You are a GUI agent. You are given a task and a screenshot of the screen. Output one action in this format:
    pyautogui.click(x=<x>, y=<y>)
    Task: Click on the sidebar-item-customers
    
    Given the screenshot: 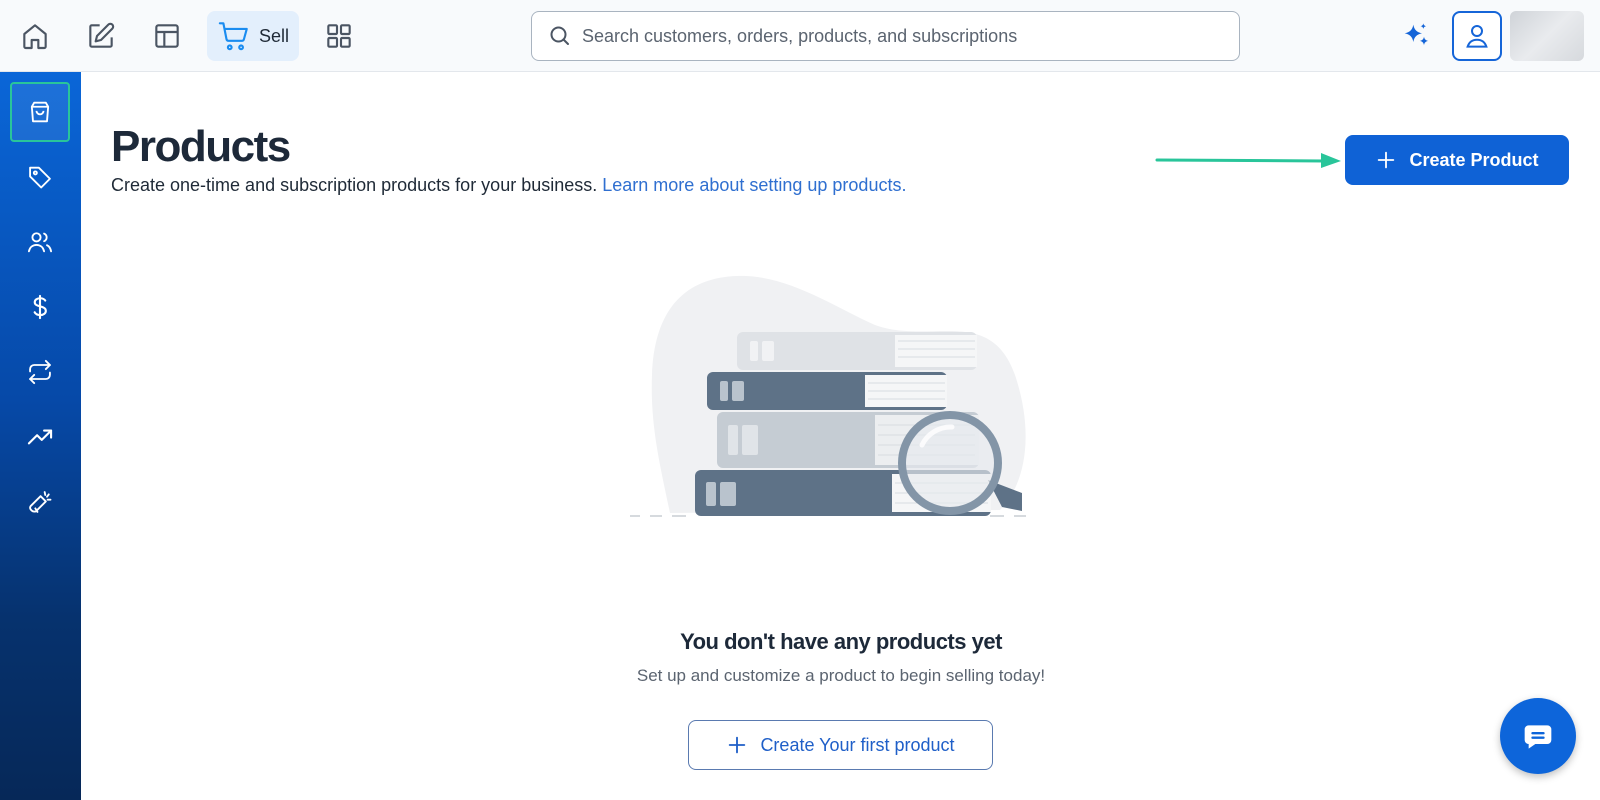 What is the action you would take?
    pyautogui.click(x=40, y=242)
    